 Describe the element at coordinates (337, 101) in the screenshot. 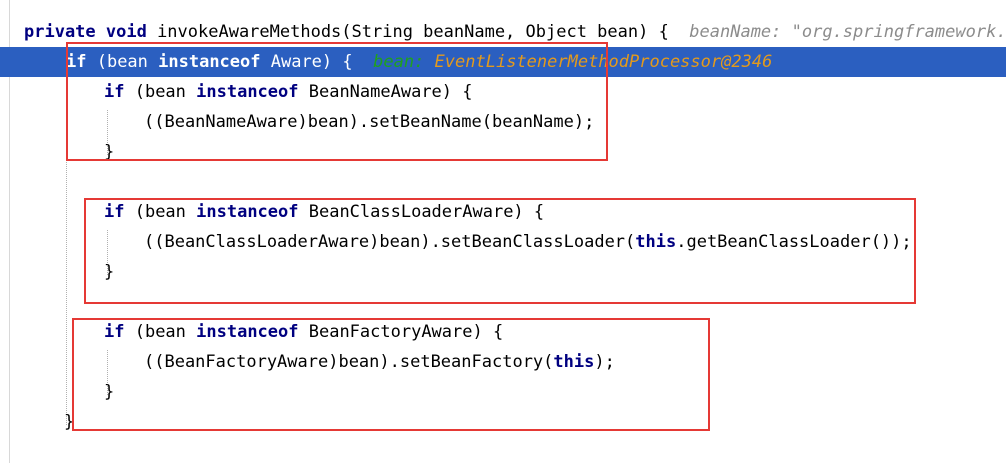

I see `annotation-box-aware` at that location.